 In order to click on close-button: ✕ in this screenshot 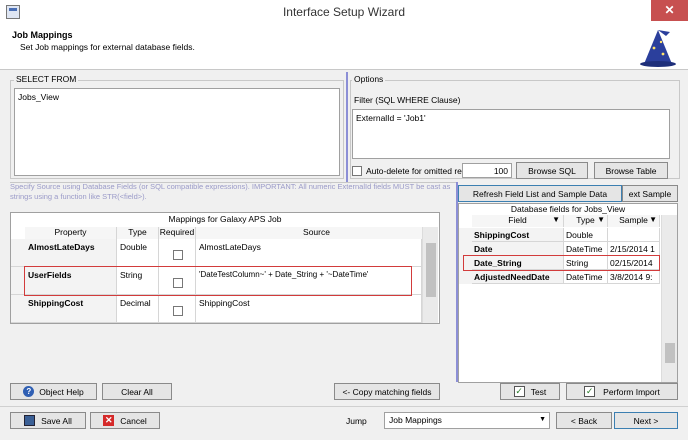, I will do `click(669, 10)`.